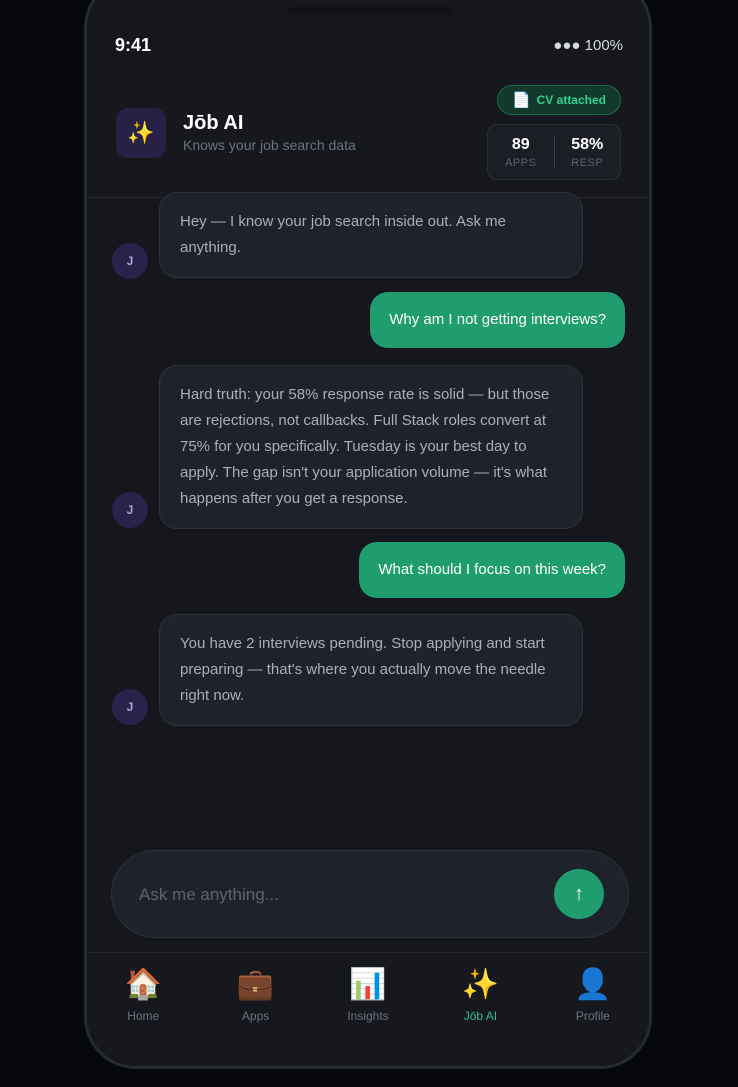  What do you see at coordinates (587, 162) in the screenshot?
I see `stat-resp-label: RESP` at bounding box center [587, 162].